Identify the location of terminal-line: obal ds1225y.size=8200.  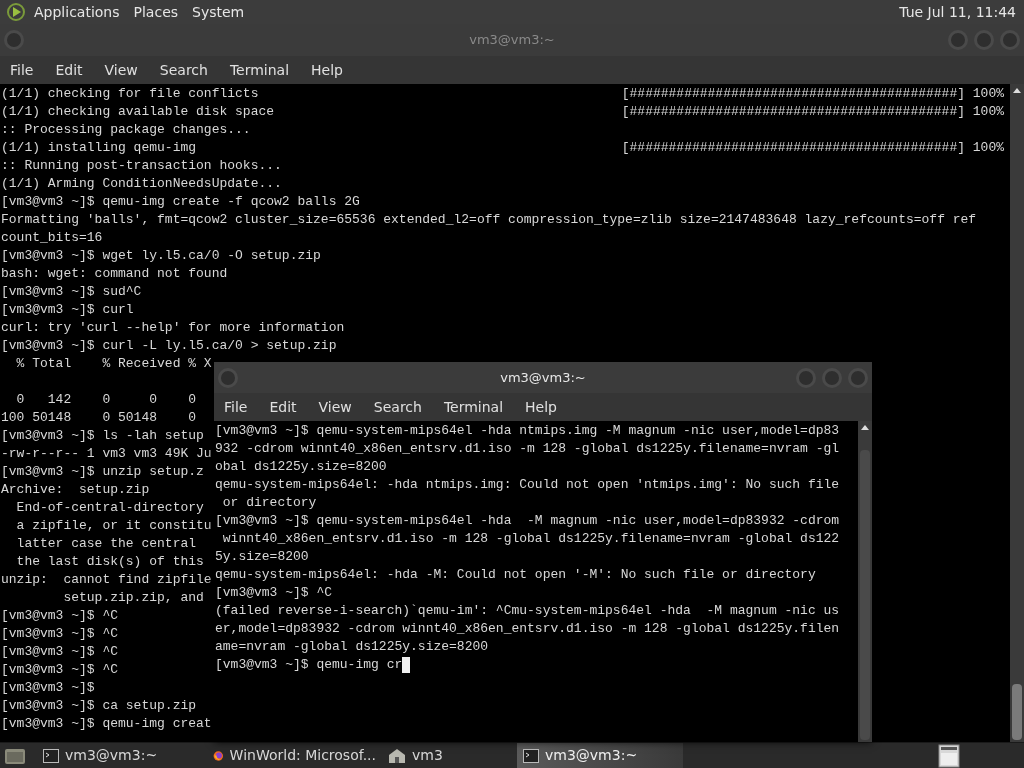
(301, 467).